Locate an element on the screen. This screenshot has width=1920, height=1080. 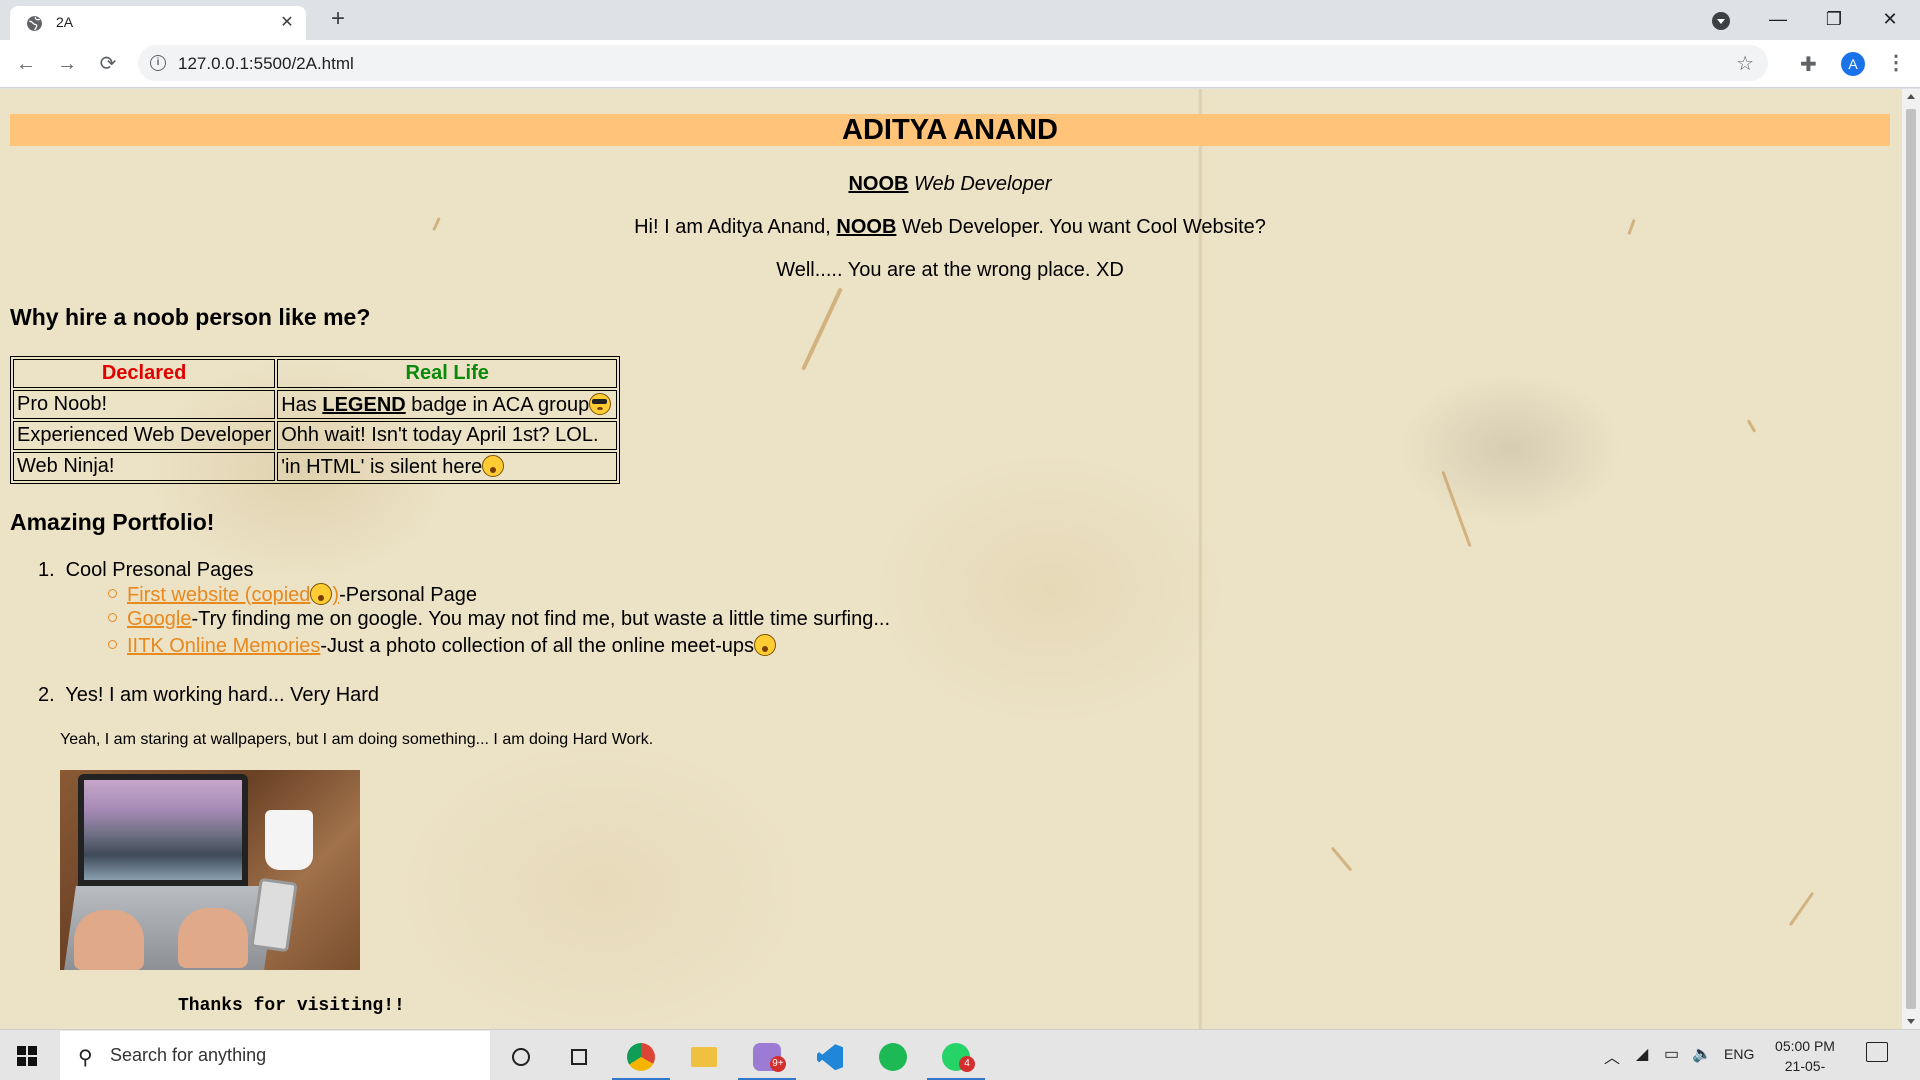
forward-button: → is located at coordinates (67, 64).